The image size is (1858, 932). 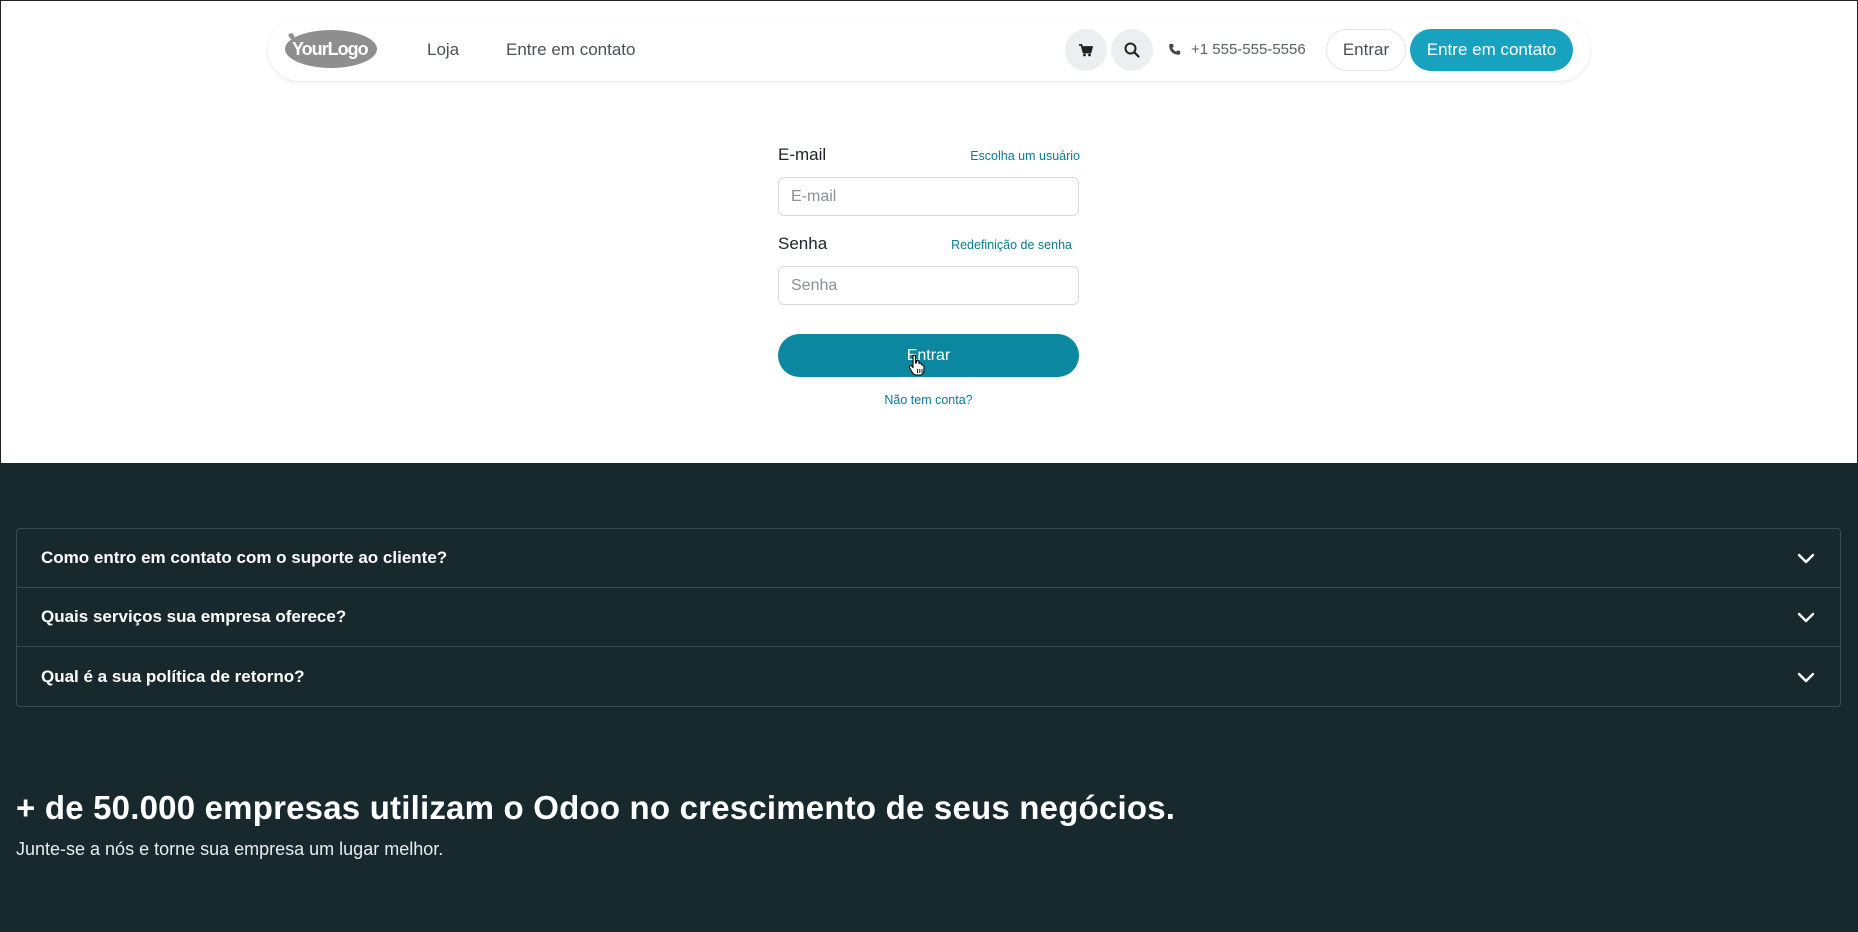 I want to click on phone-number: +1 555-555-5556, so click(x=1248, y=49).